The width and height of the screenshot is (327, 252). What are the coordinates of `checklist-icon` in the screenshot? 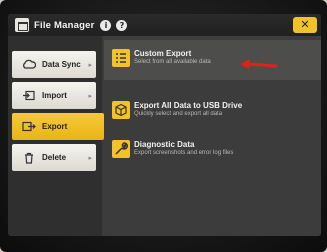 It's located at (121, 58).